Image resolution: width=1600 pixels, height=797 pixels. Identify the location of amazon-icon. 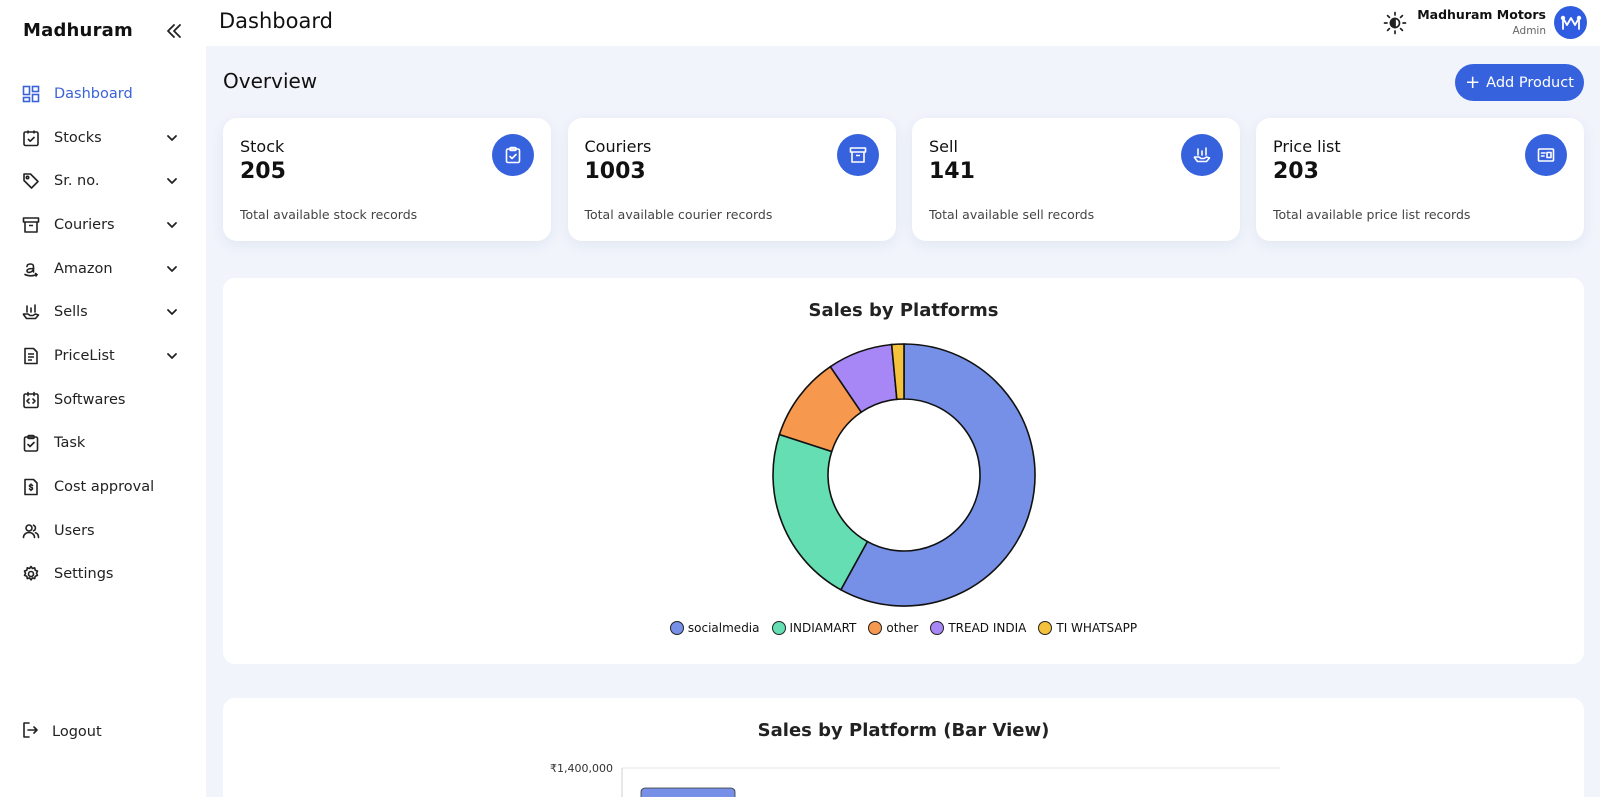
(31, 269).